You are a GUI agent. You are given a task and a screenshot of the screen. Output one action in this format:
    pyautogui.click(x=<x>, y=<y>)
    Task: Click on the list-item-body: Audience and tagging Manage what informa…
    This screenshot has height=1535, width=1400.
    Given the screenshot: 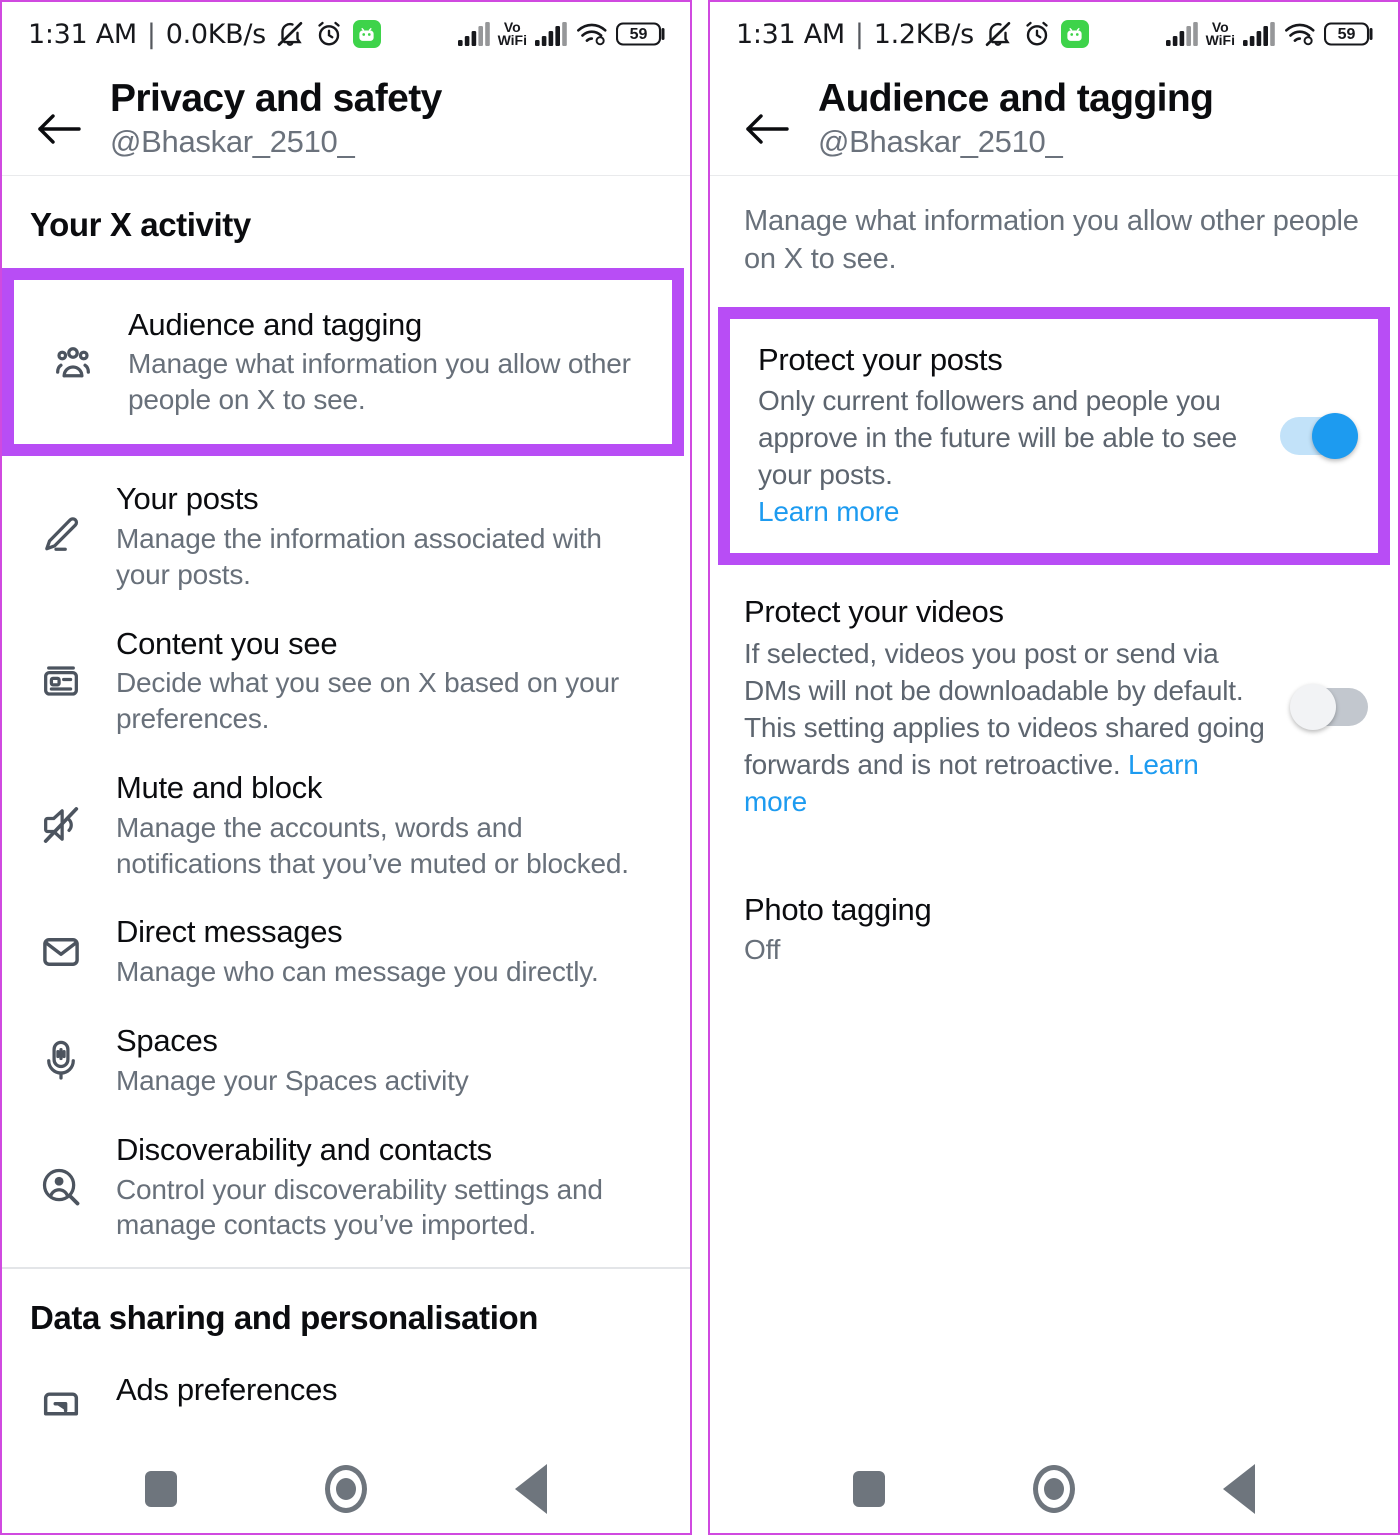 What is the action you would take?
    pyautogui.click(x=377, y=362)
    